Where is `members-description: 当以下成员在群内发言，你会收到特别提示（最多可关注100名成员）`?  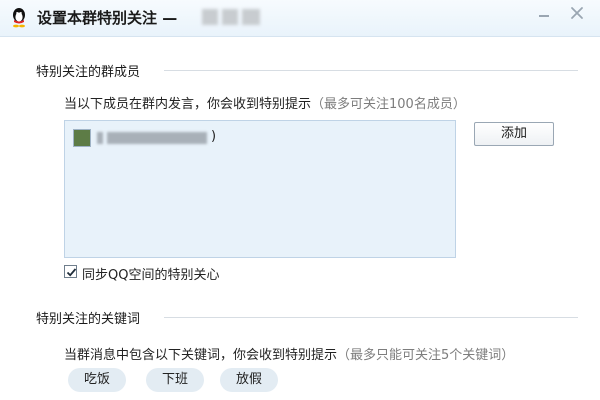 members-description: 当以下成员在群内发言，你会收到特别提示（最多可关注100名成员） is located at coordinates (265, 102).